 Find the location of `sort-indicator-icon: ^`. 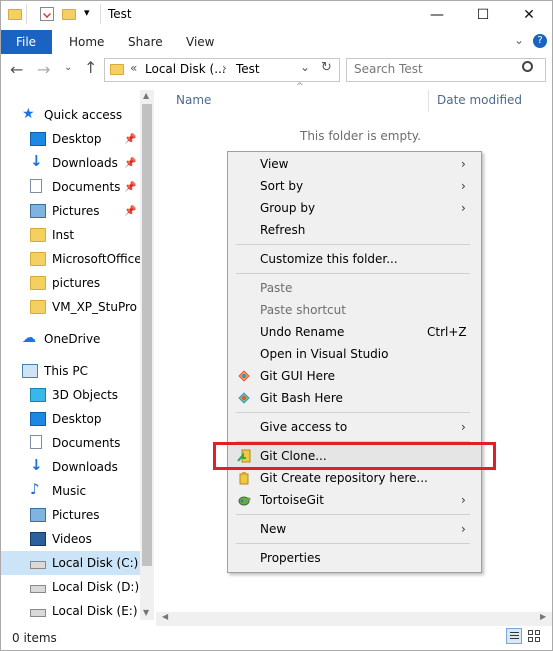

sort-indicator-icon: ^ is located at coordinates (300, 87).